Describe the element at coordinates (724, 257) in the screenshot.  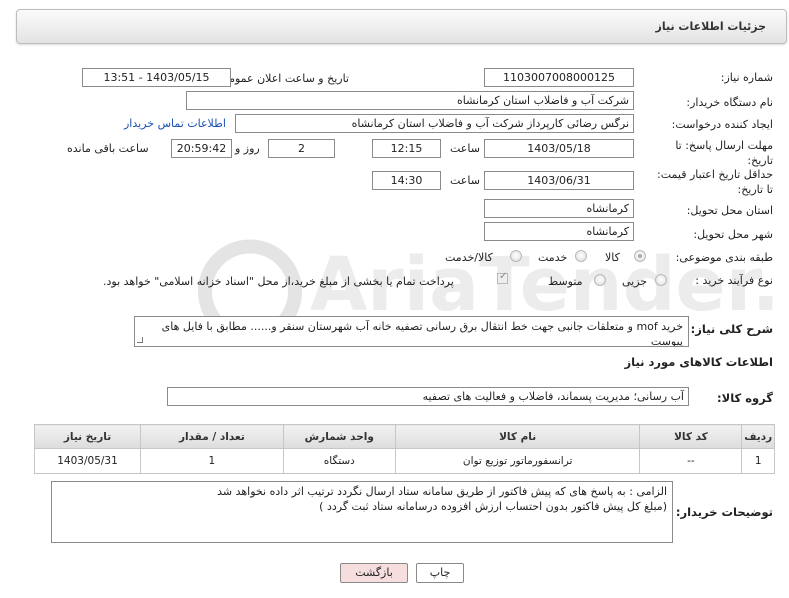
I see `category-label: طبقه بندی موضوعی:` at that location.